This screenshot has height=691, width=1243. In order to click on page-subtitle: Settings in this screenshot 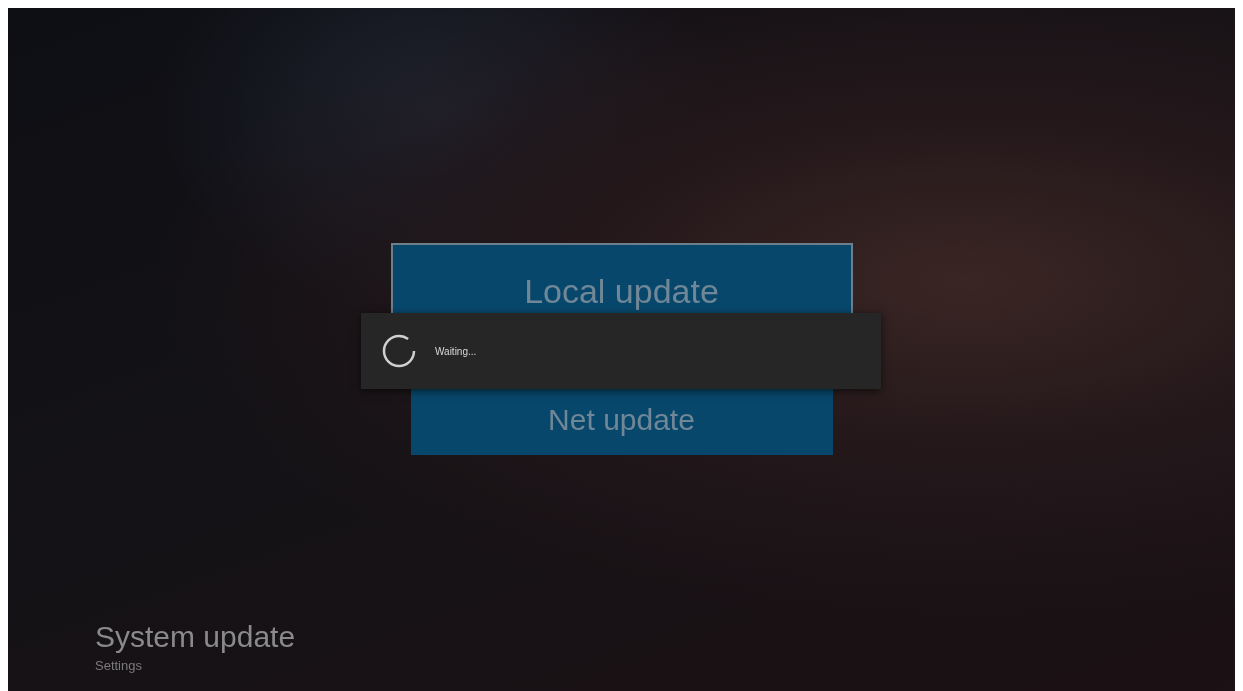, I will do `click(119, 665)`.